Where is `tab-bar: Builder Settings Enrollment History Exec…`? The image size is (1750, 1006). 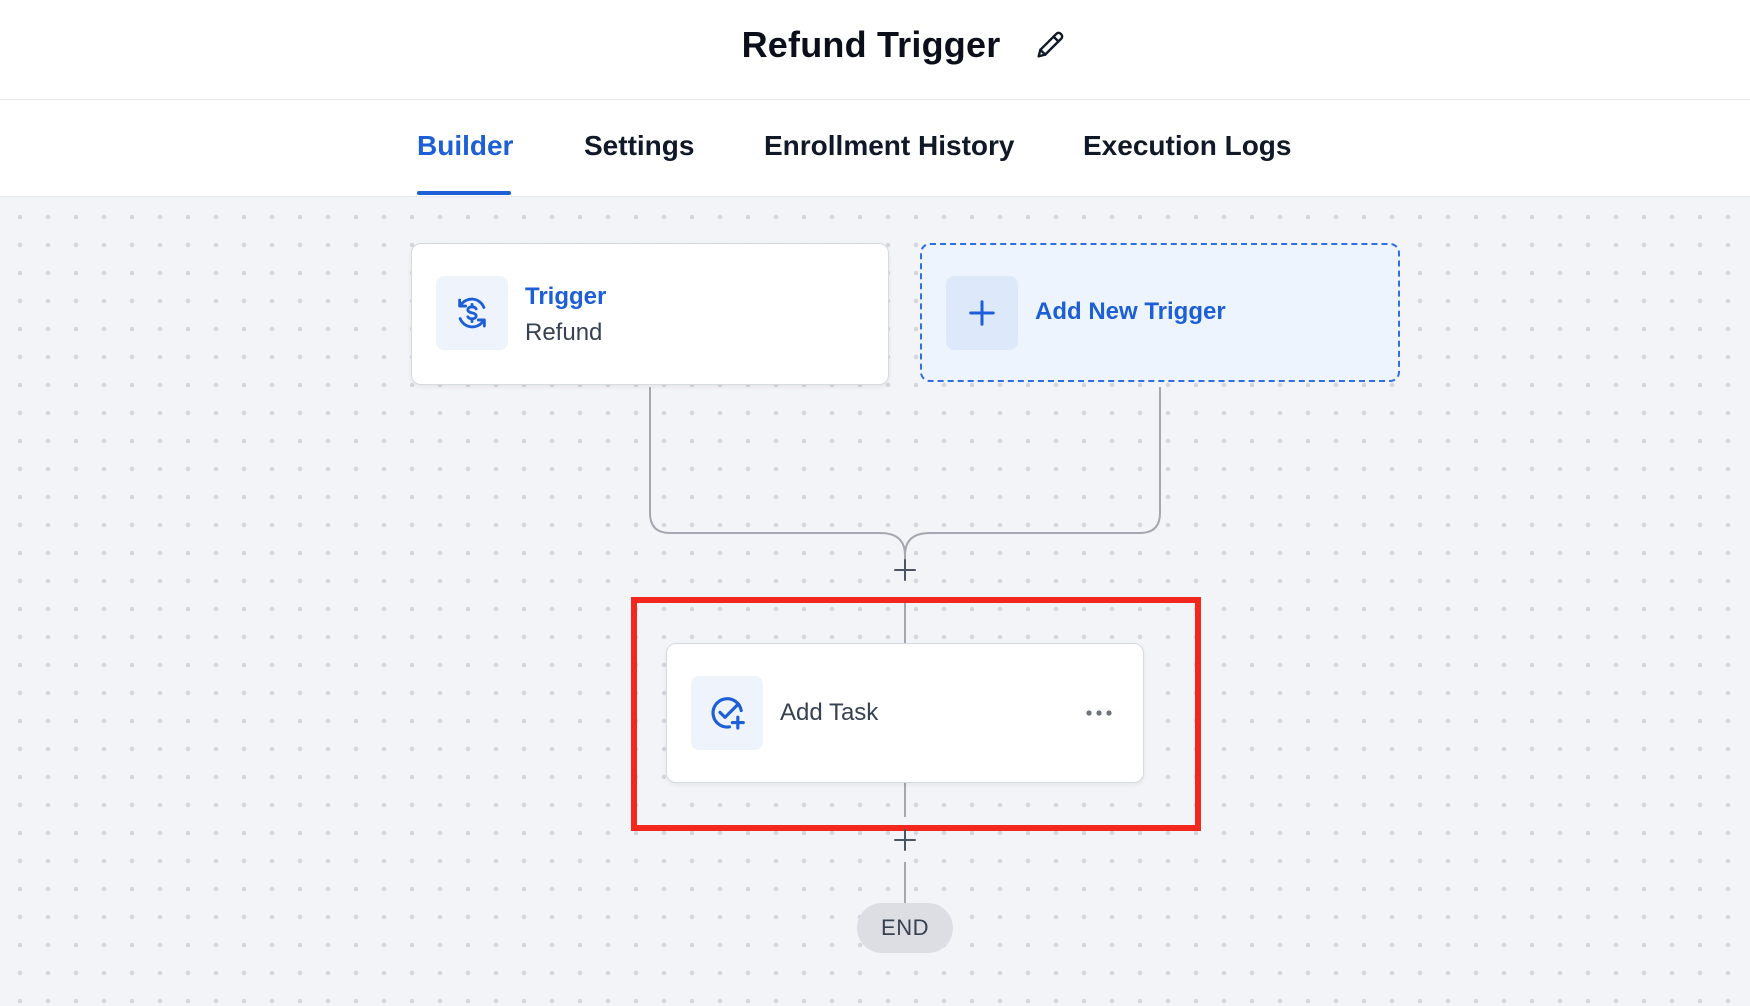 tab-bar: Builder Settings Enrollment History Exec… is located at coordinates (875, 148).